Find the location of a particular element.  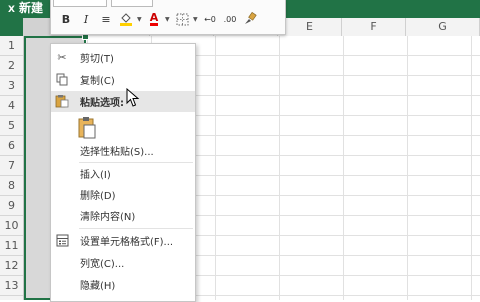

menu-label: 隐藏(H) is located at coordinates (98, 286).